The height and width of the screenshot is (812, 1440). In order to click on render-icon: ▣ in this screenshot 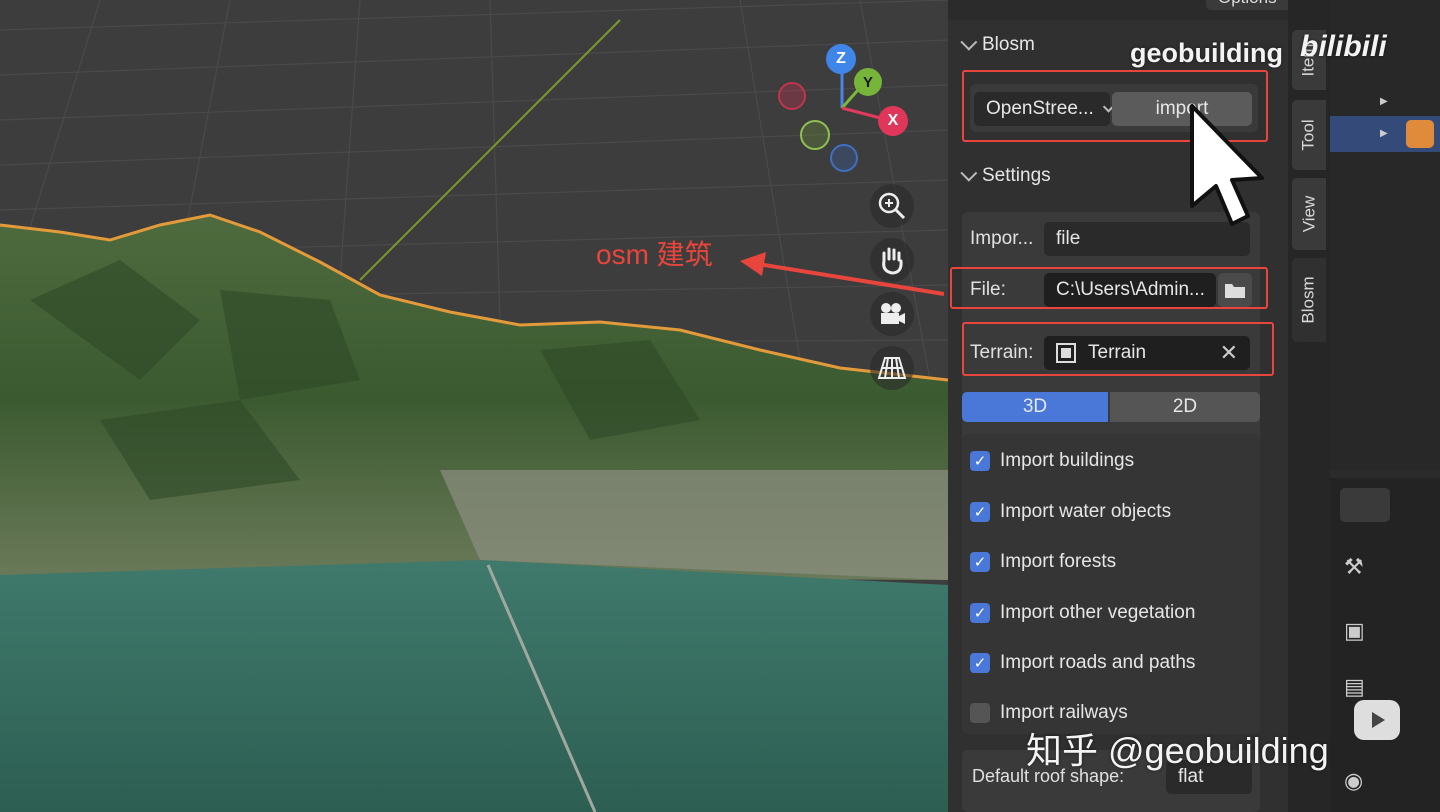, I will do `click(1359, 633)`.